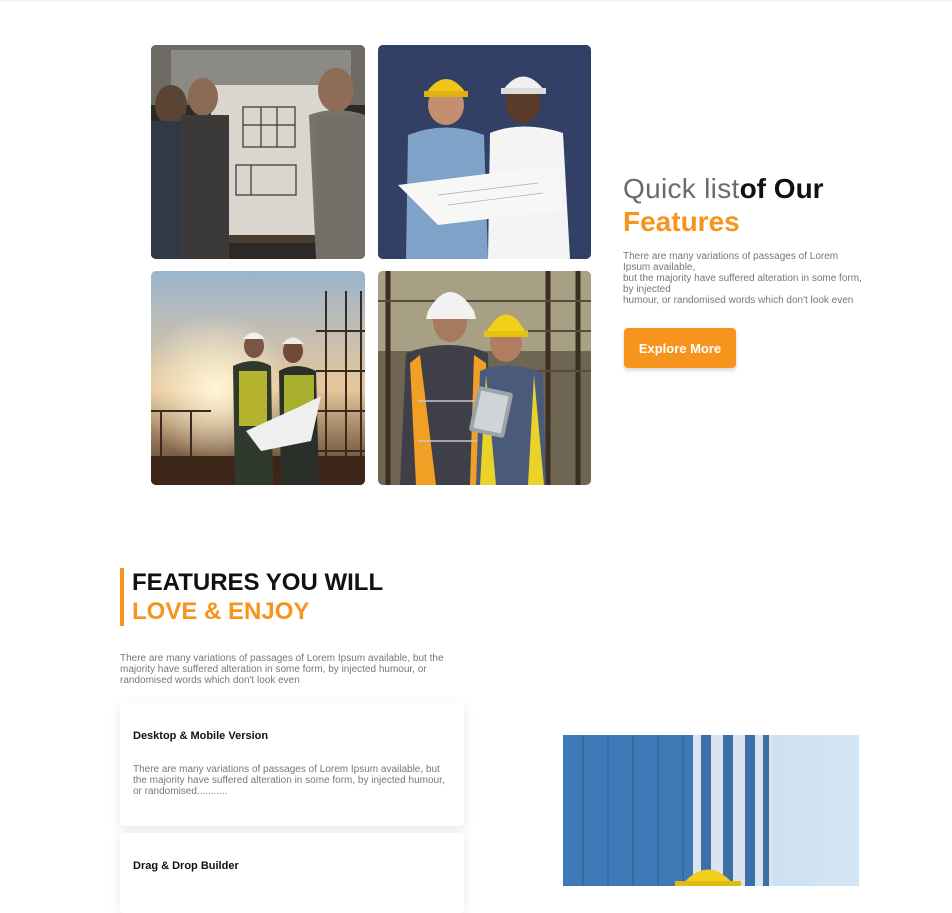 The height and width of the screenshot is (913, 952). What do you see at coordinates (186, 866) in the screenshot?
I see `feature-card-title: Drag & Drop Builder` at bounding box center [186, 866].